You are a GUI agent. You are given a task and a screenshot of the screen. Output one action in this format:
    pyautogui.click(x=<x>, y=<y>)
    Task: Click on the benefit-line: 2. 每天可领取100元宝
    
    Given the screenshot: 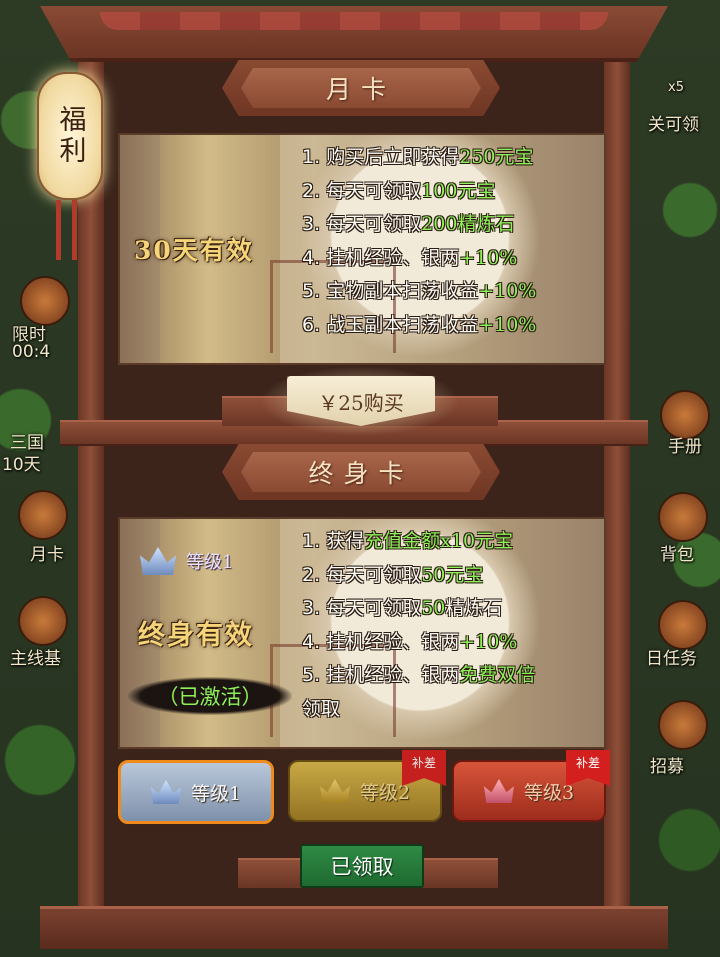 What is the action you would take?
    pyautogui.click(x=399, y=190)
    